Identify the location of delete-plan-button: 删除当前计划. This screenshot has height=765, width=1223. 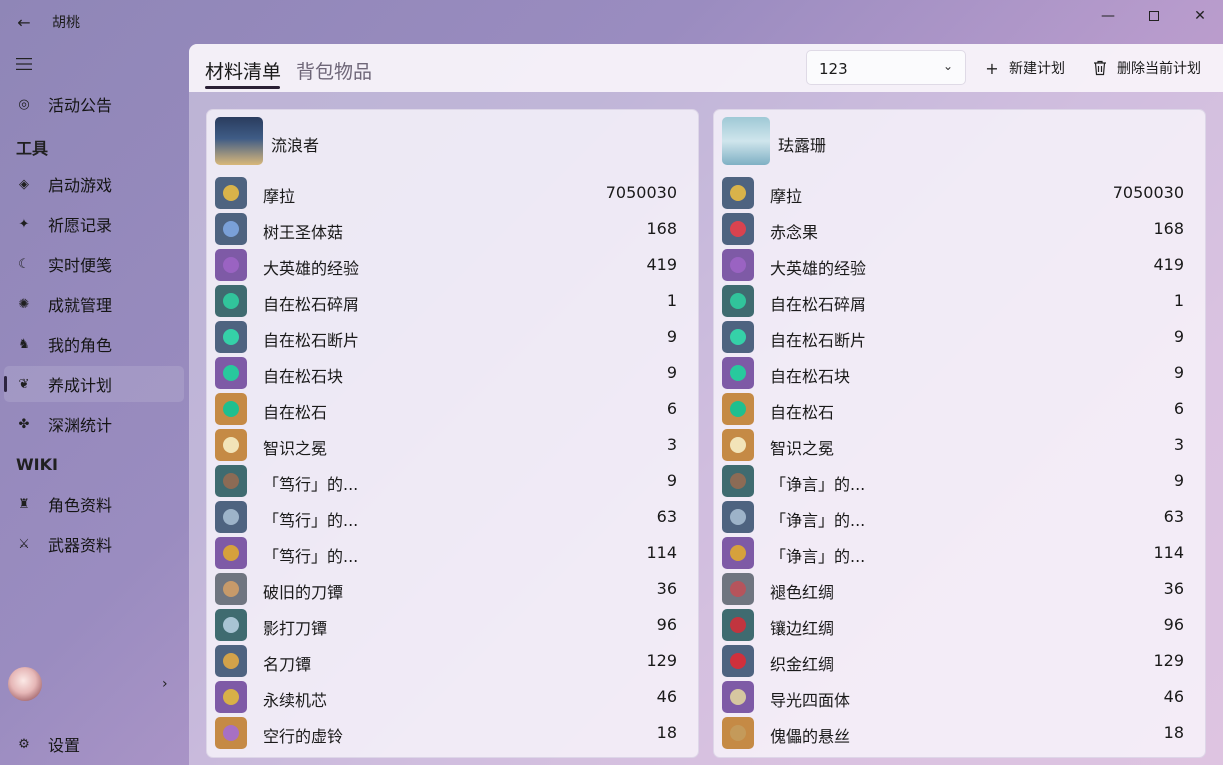
(1146, 68).